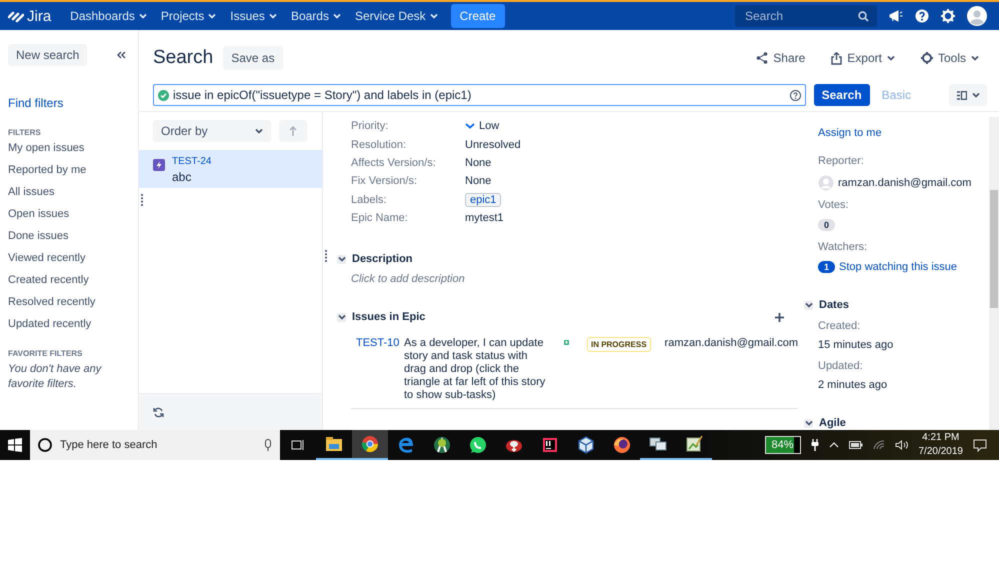 The width and height of the screenshot is (999, 562). Describe the element at coordinates (396, 16) in the screenshot. I see `nav-menu: Service Desk` at that location.